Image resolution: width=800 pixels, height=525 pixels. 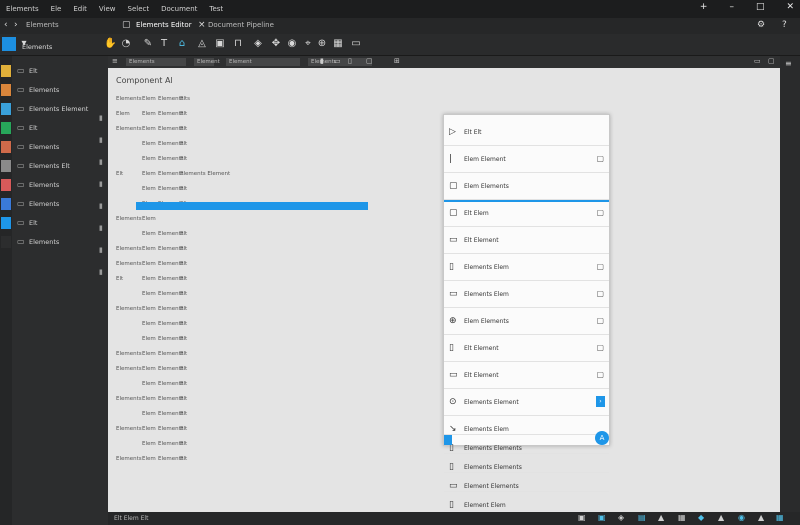 I want to click on listing-line: Elt Elem Elements Elt, so click(x=163, y=280).